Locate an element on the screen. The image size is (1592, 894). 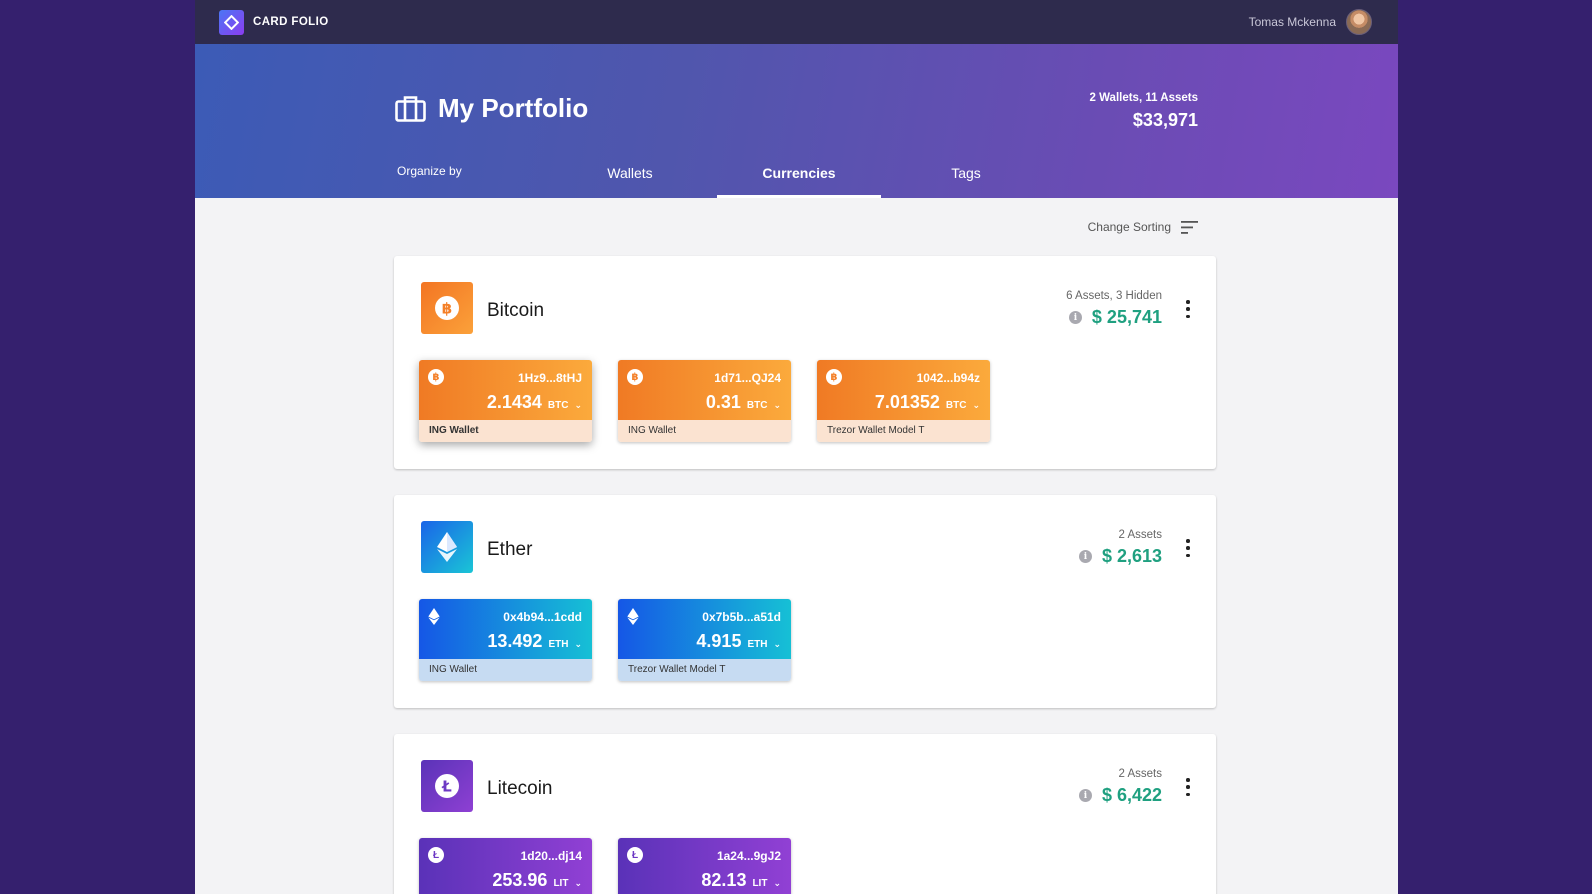
tab-tags: Tags is located at coordinates (966, 176).